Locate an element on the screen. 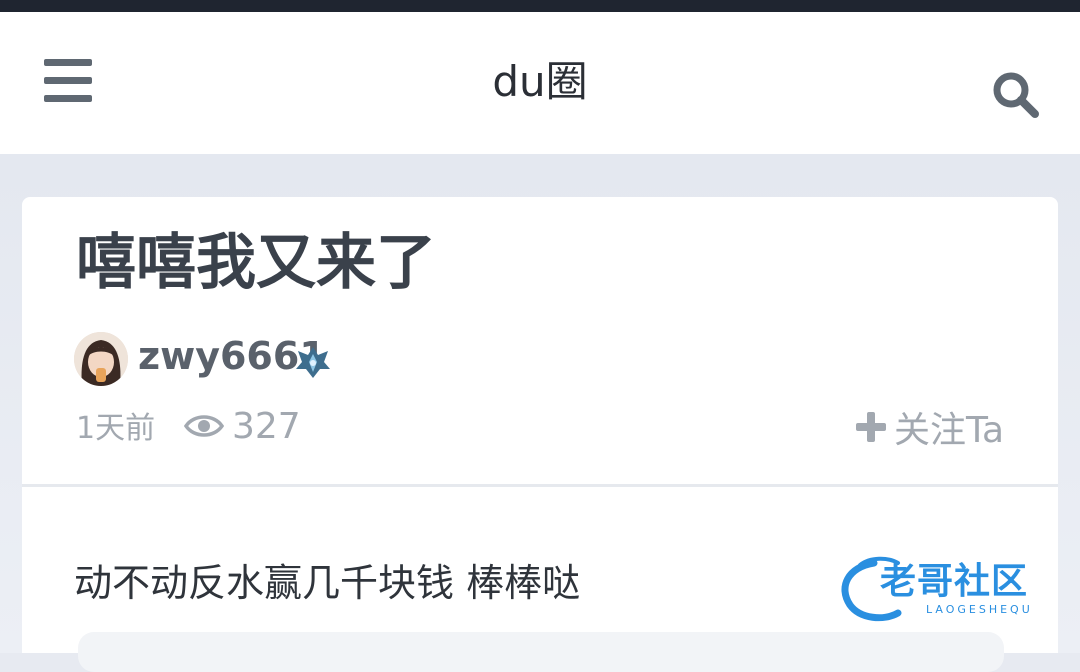  follow-label: 关注Ta is located at coordinates (949, 430).